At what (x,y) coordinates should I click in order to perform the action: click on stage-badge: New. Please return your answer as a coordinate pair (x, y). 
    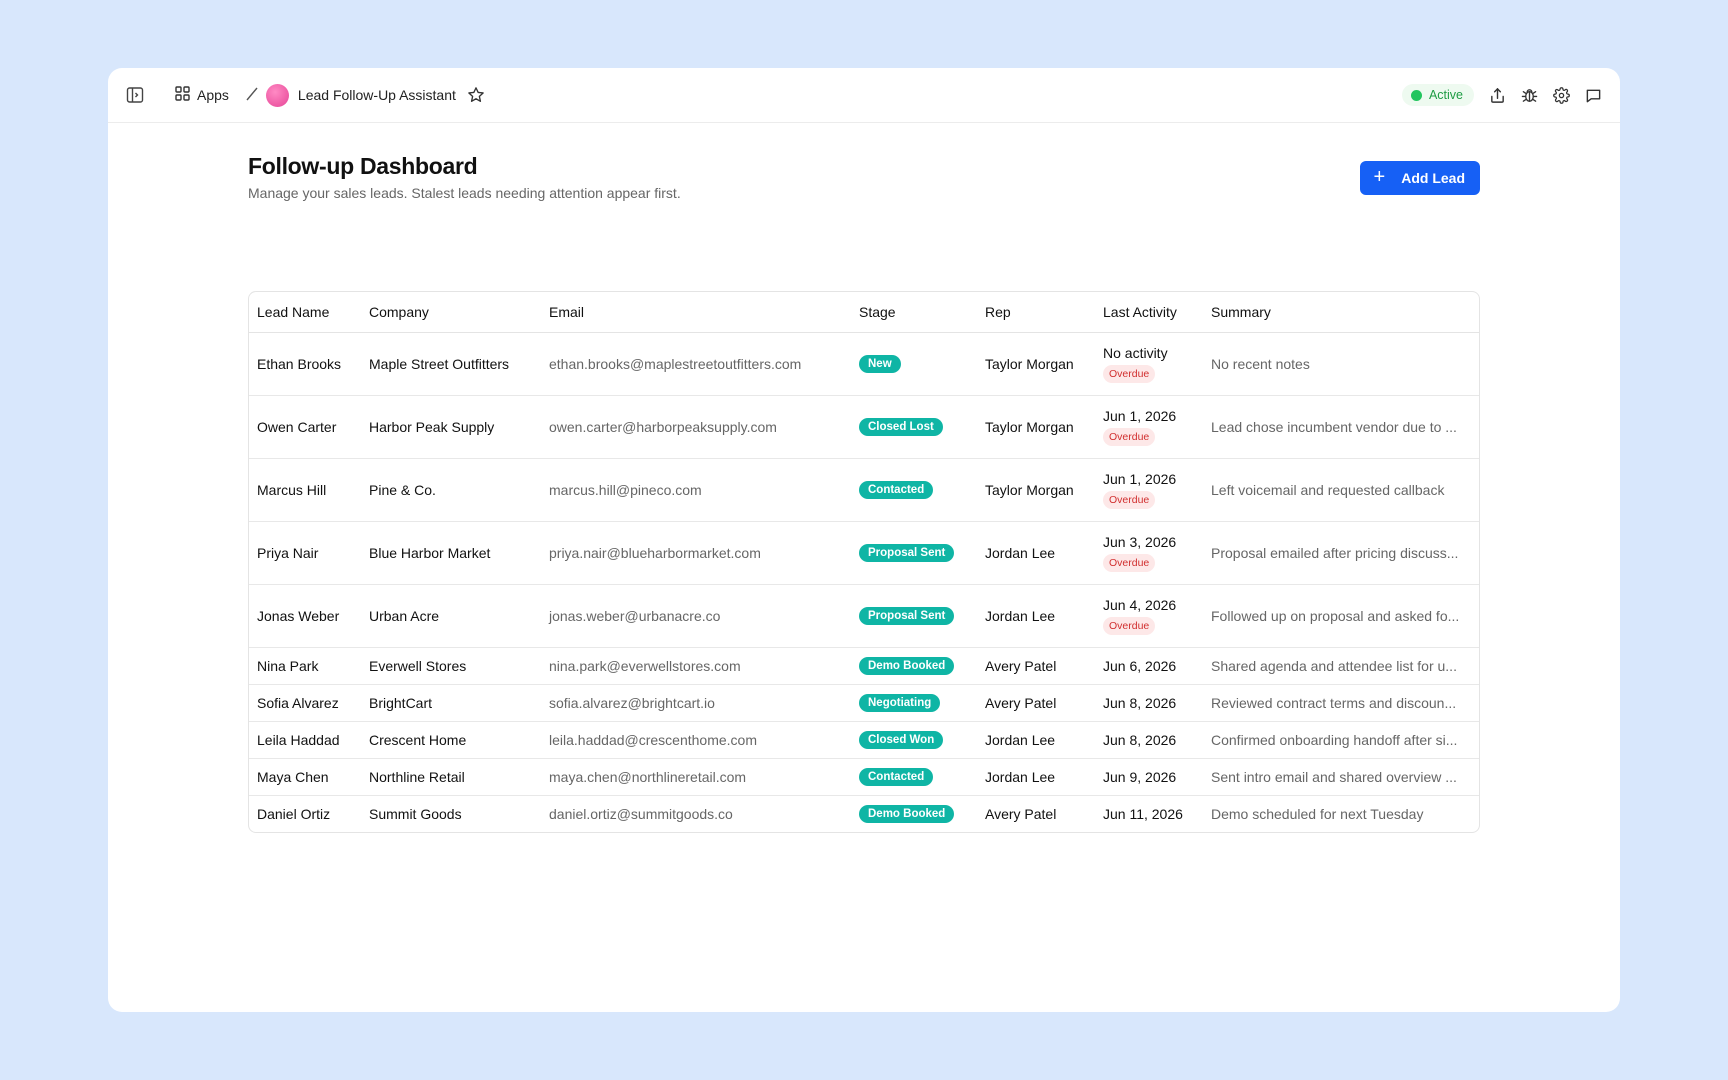
    Looking at the image, I should click on (880, 364).